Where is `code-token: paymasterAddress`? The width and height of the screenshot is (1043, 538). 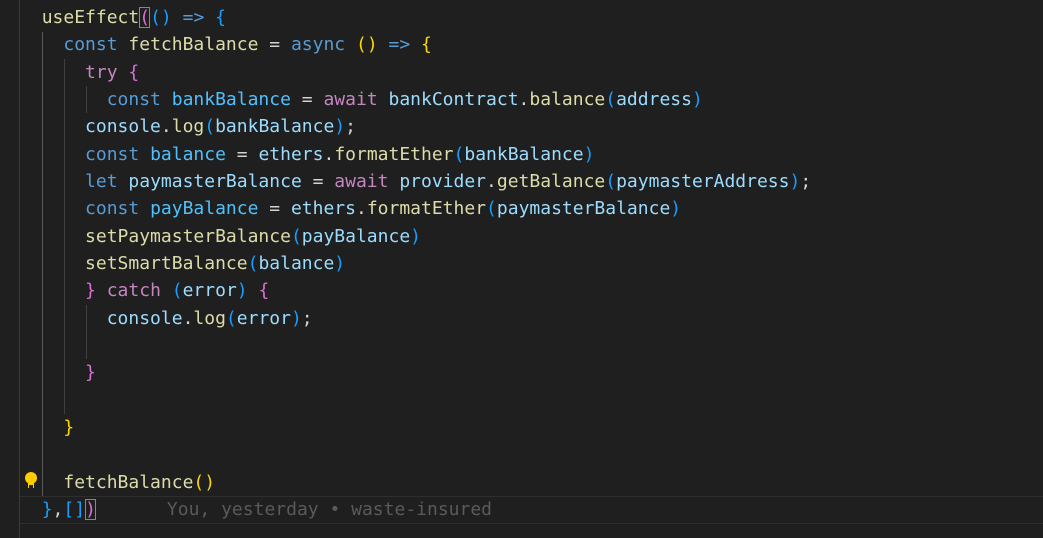 code-token: paymasterAddress is located at coordinates (703, 181).